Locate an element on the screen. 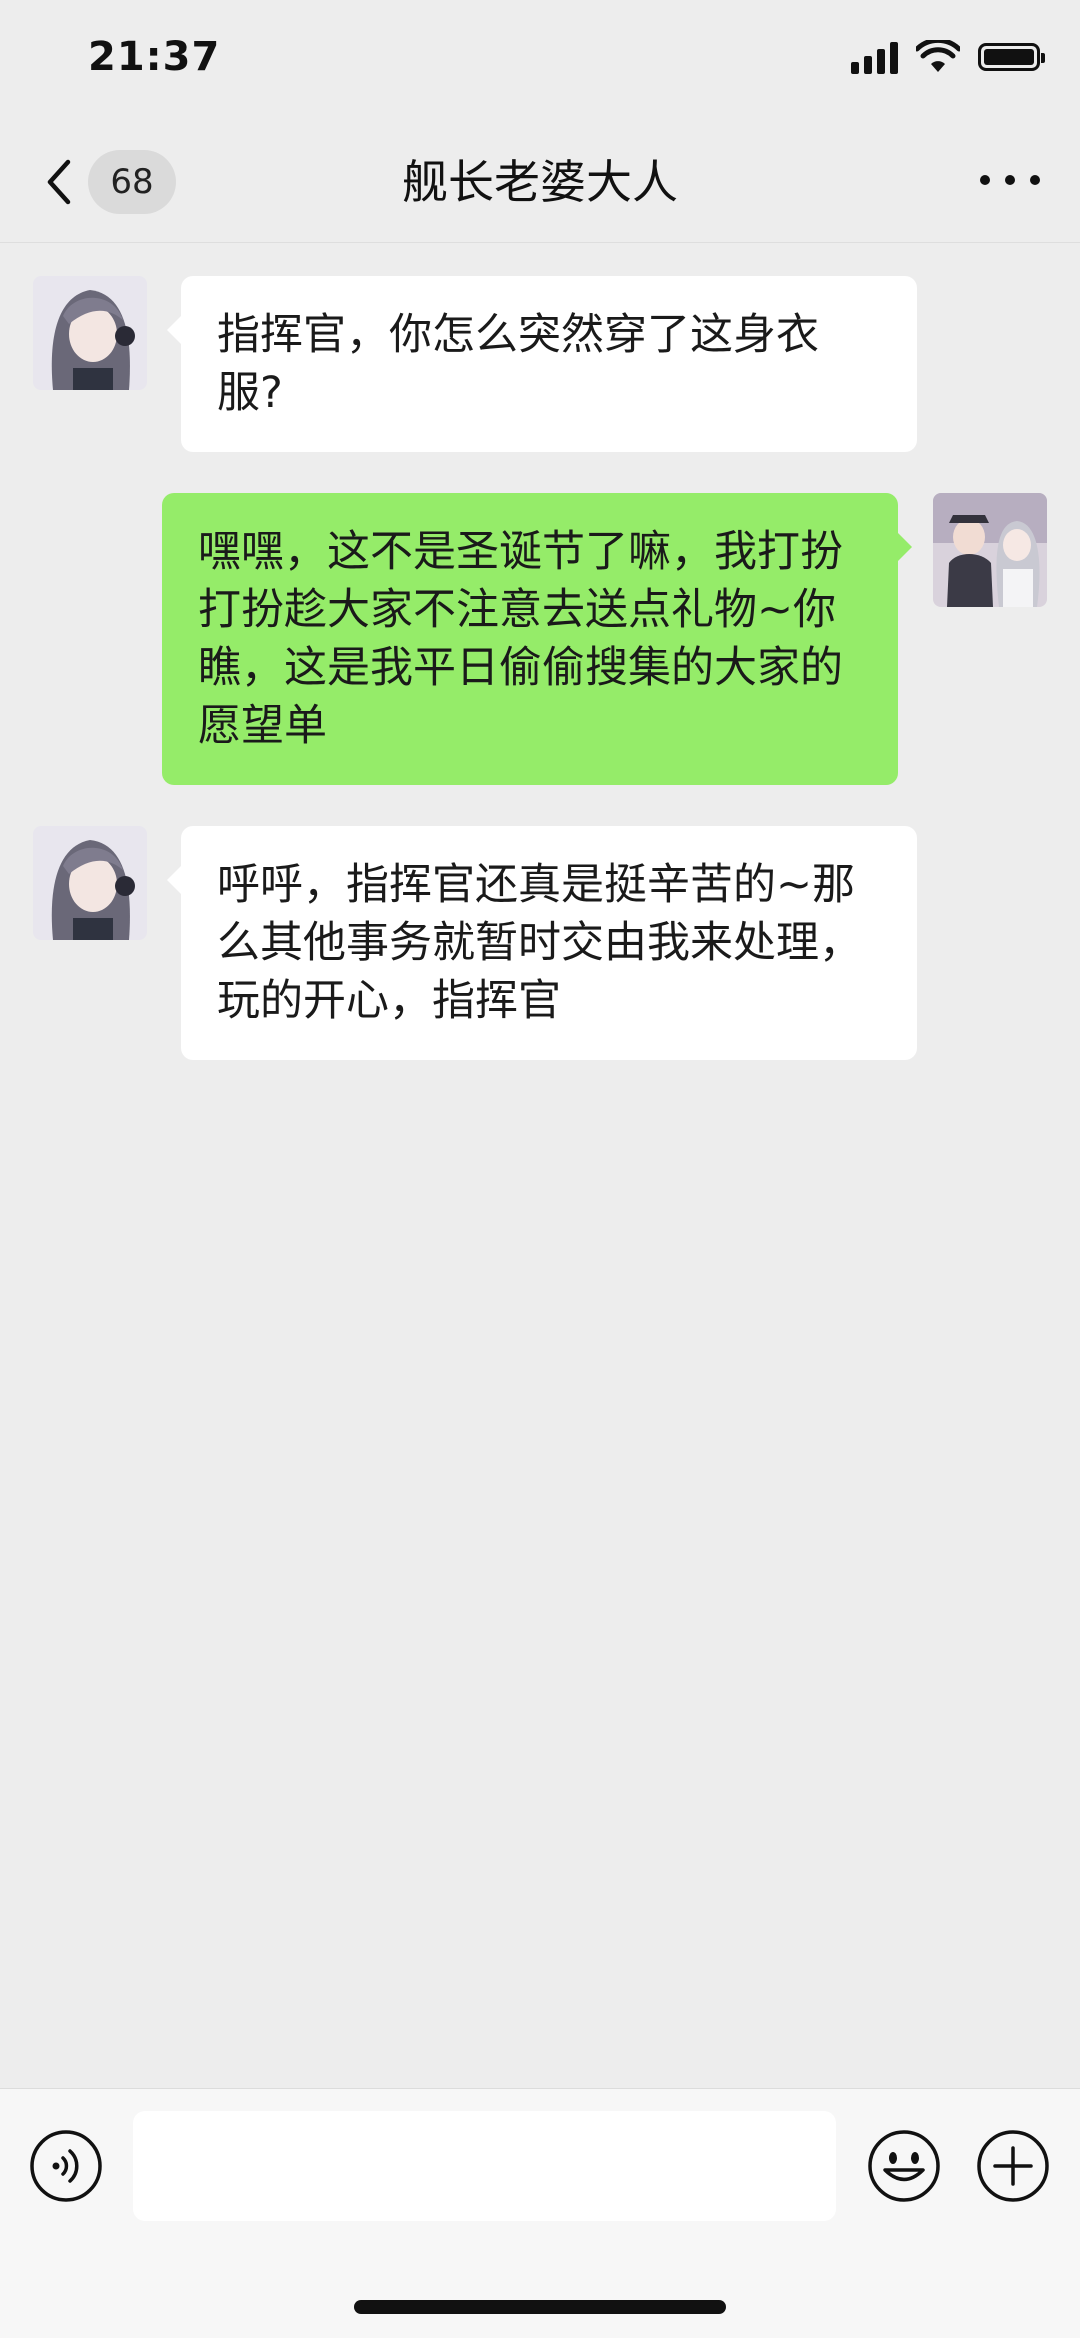 The height and width of the screenshot is (2338, 1080). battery-icon is located at coordinates (1011, 57).